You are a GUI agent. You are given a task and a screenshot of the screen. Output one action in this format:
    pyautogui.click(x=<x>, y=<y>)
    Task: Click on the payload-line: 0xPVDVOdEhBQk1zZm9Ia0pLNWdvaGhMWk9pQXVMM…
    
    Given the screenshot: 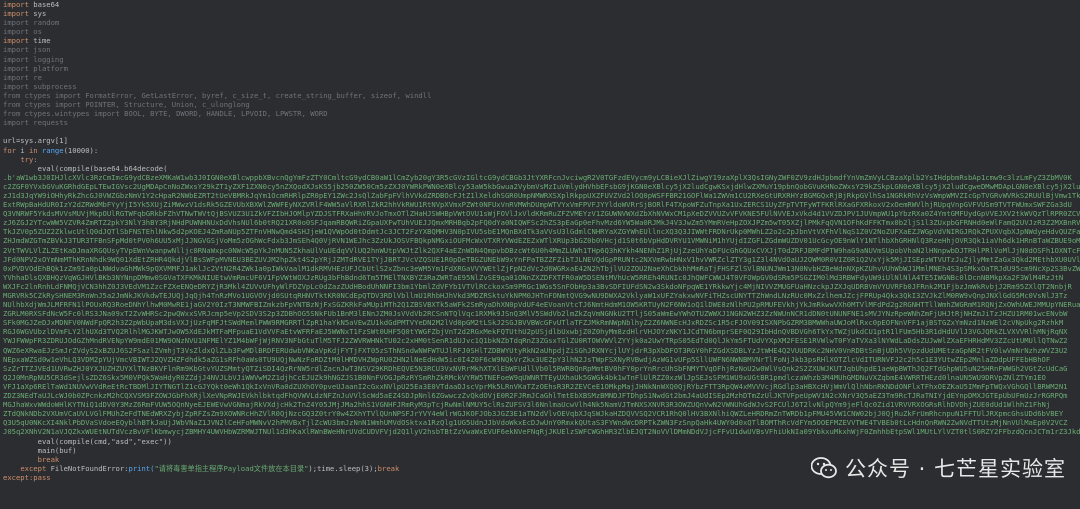 What is the action you would take?
    pyautogui.click(x=541, y=268)
    